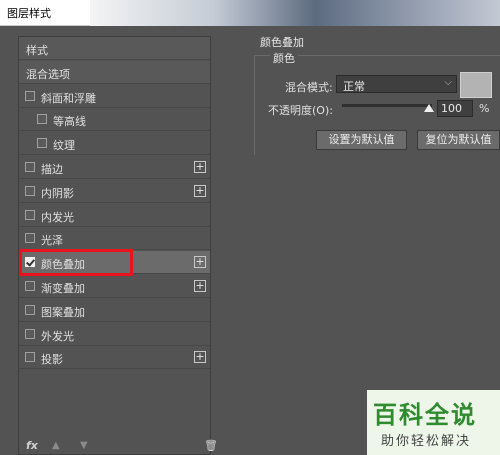  Describe the element at coordinates (387, 105) in the screenshot. I see `opacity-slider-track` at that location.